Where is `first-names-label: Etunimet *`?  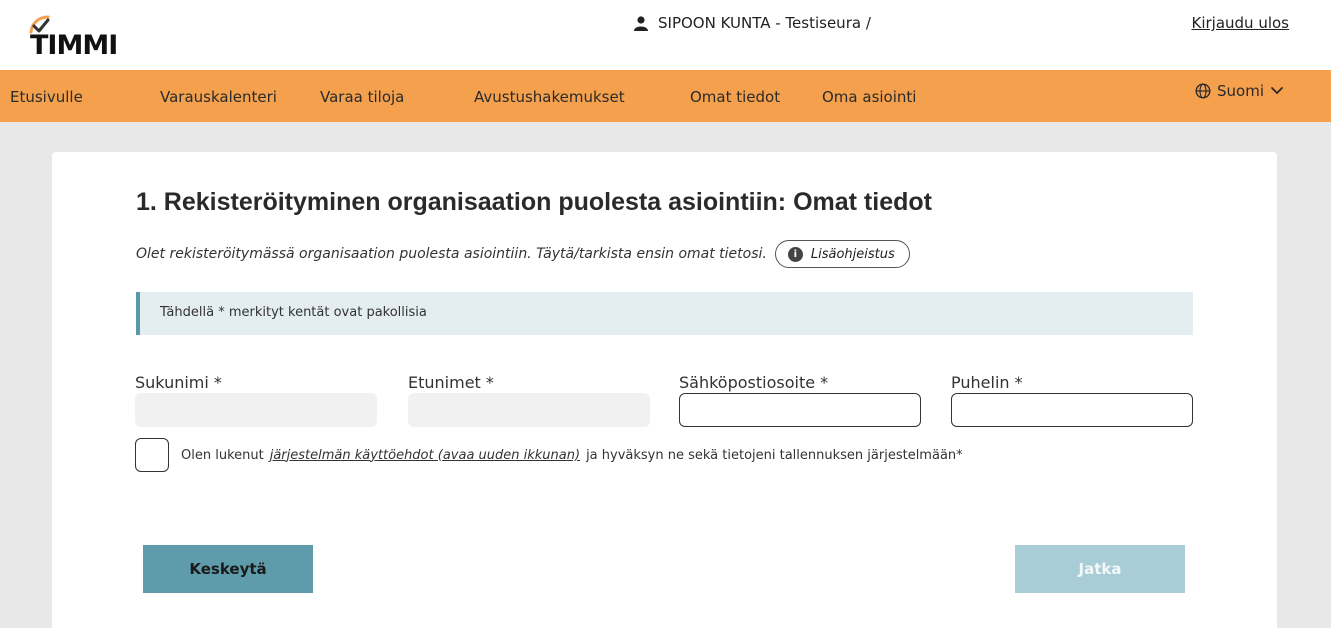 first-names-label: Etunimet * is located at coordinates (451, 382).